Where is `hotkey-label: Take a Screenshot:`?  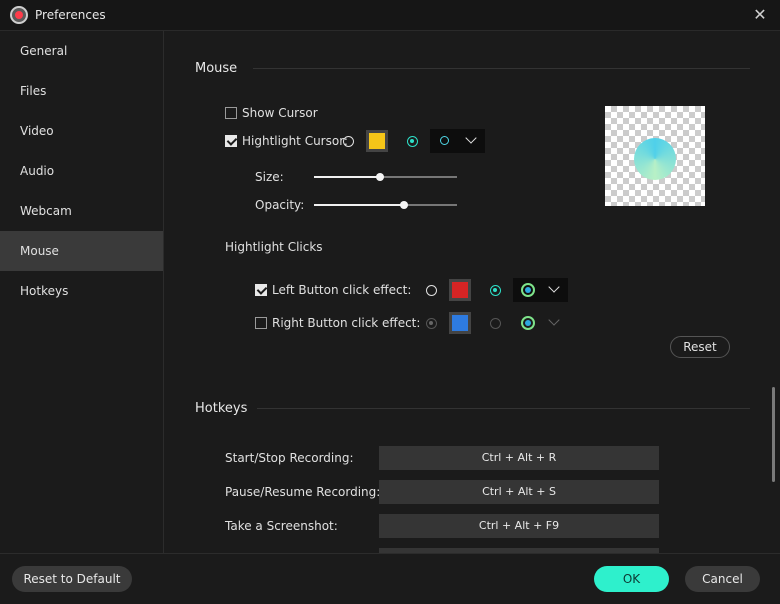 hotkey-label: Take a Screenshot: is located at coordinates (281, 526).